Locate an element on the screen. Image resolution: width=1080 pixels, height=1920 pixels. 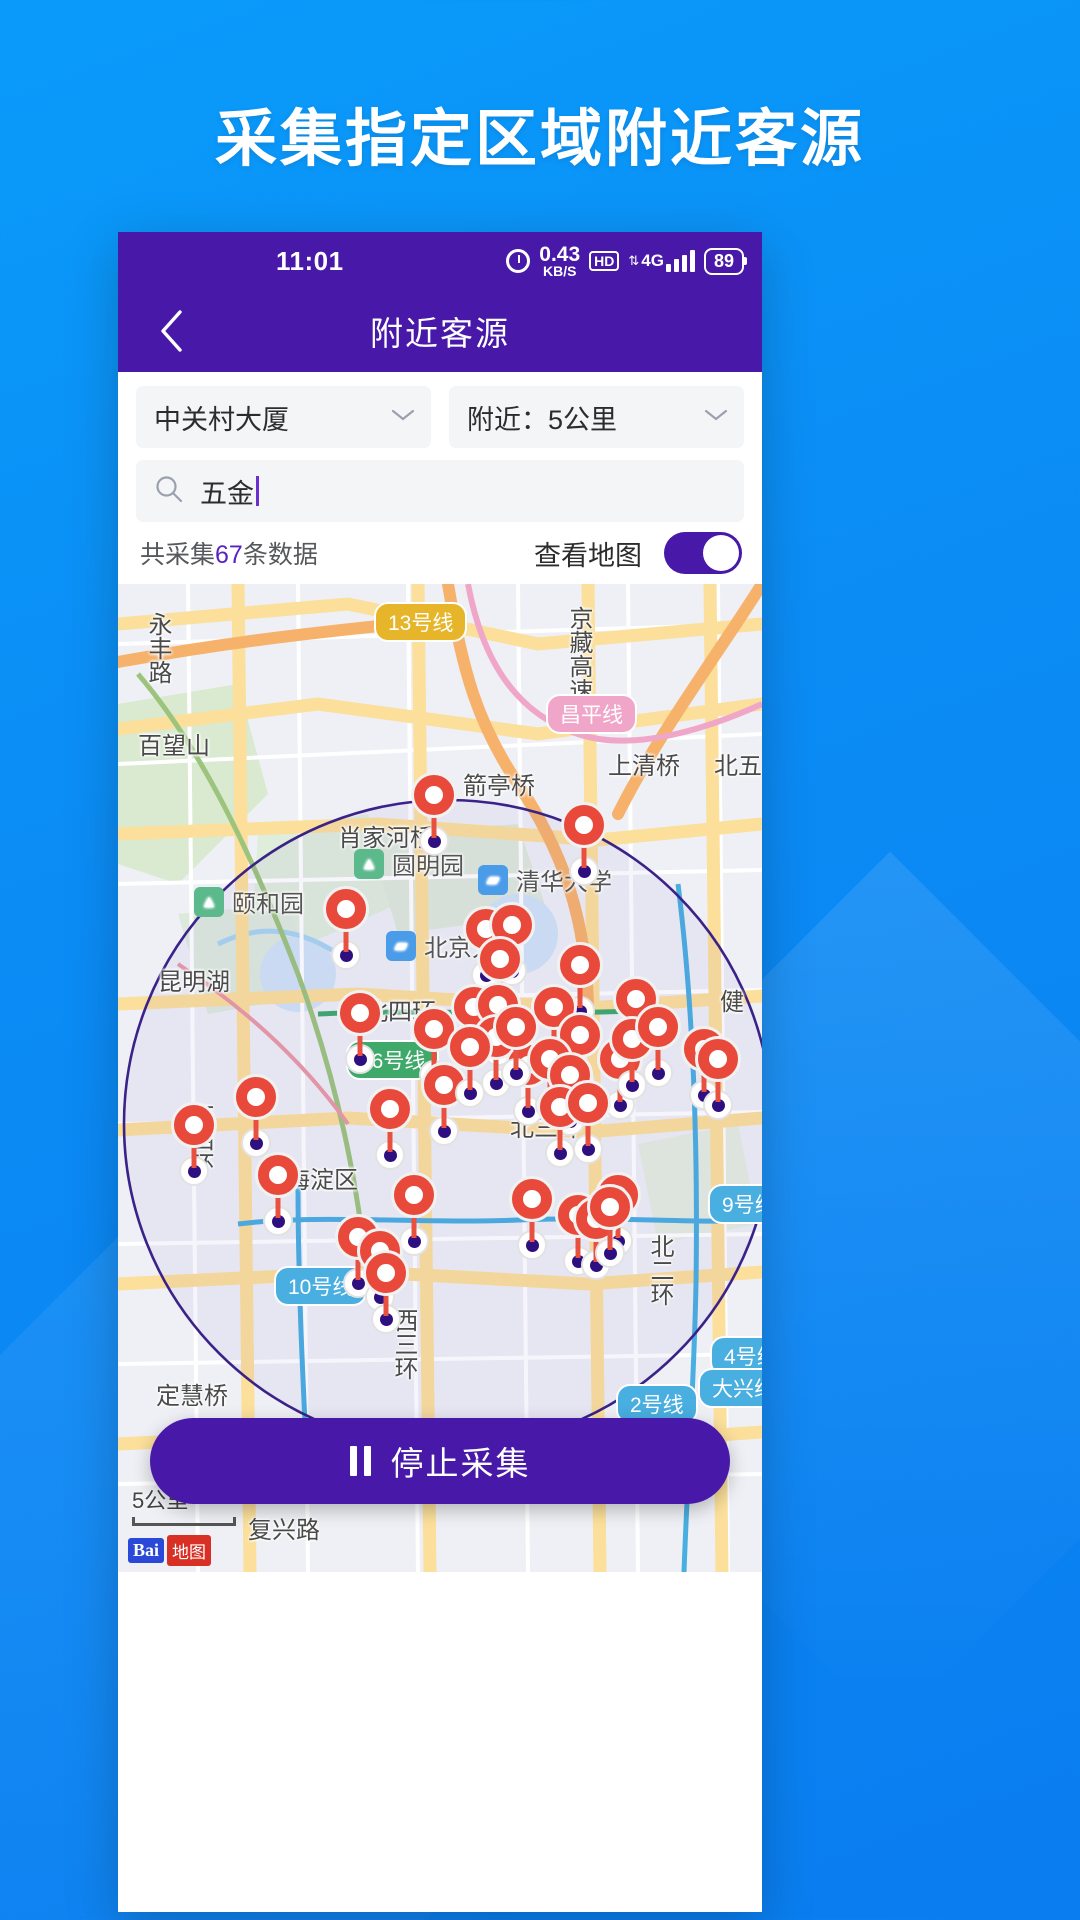
map-toggle-switch is located at coordinates (703, 553).